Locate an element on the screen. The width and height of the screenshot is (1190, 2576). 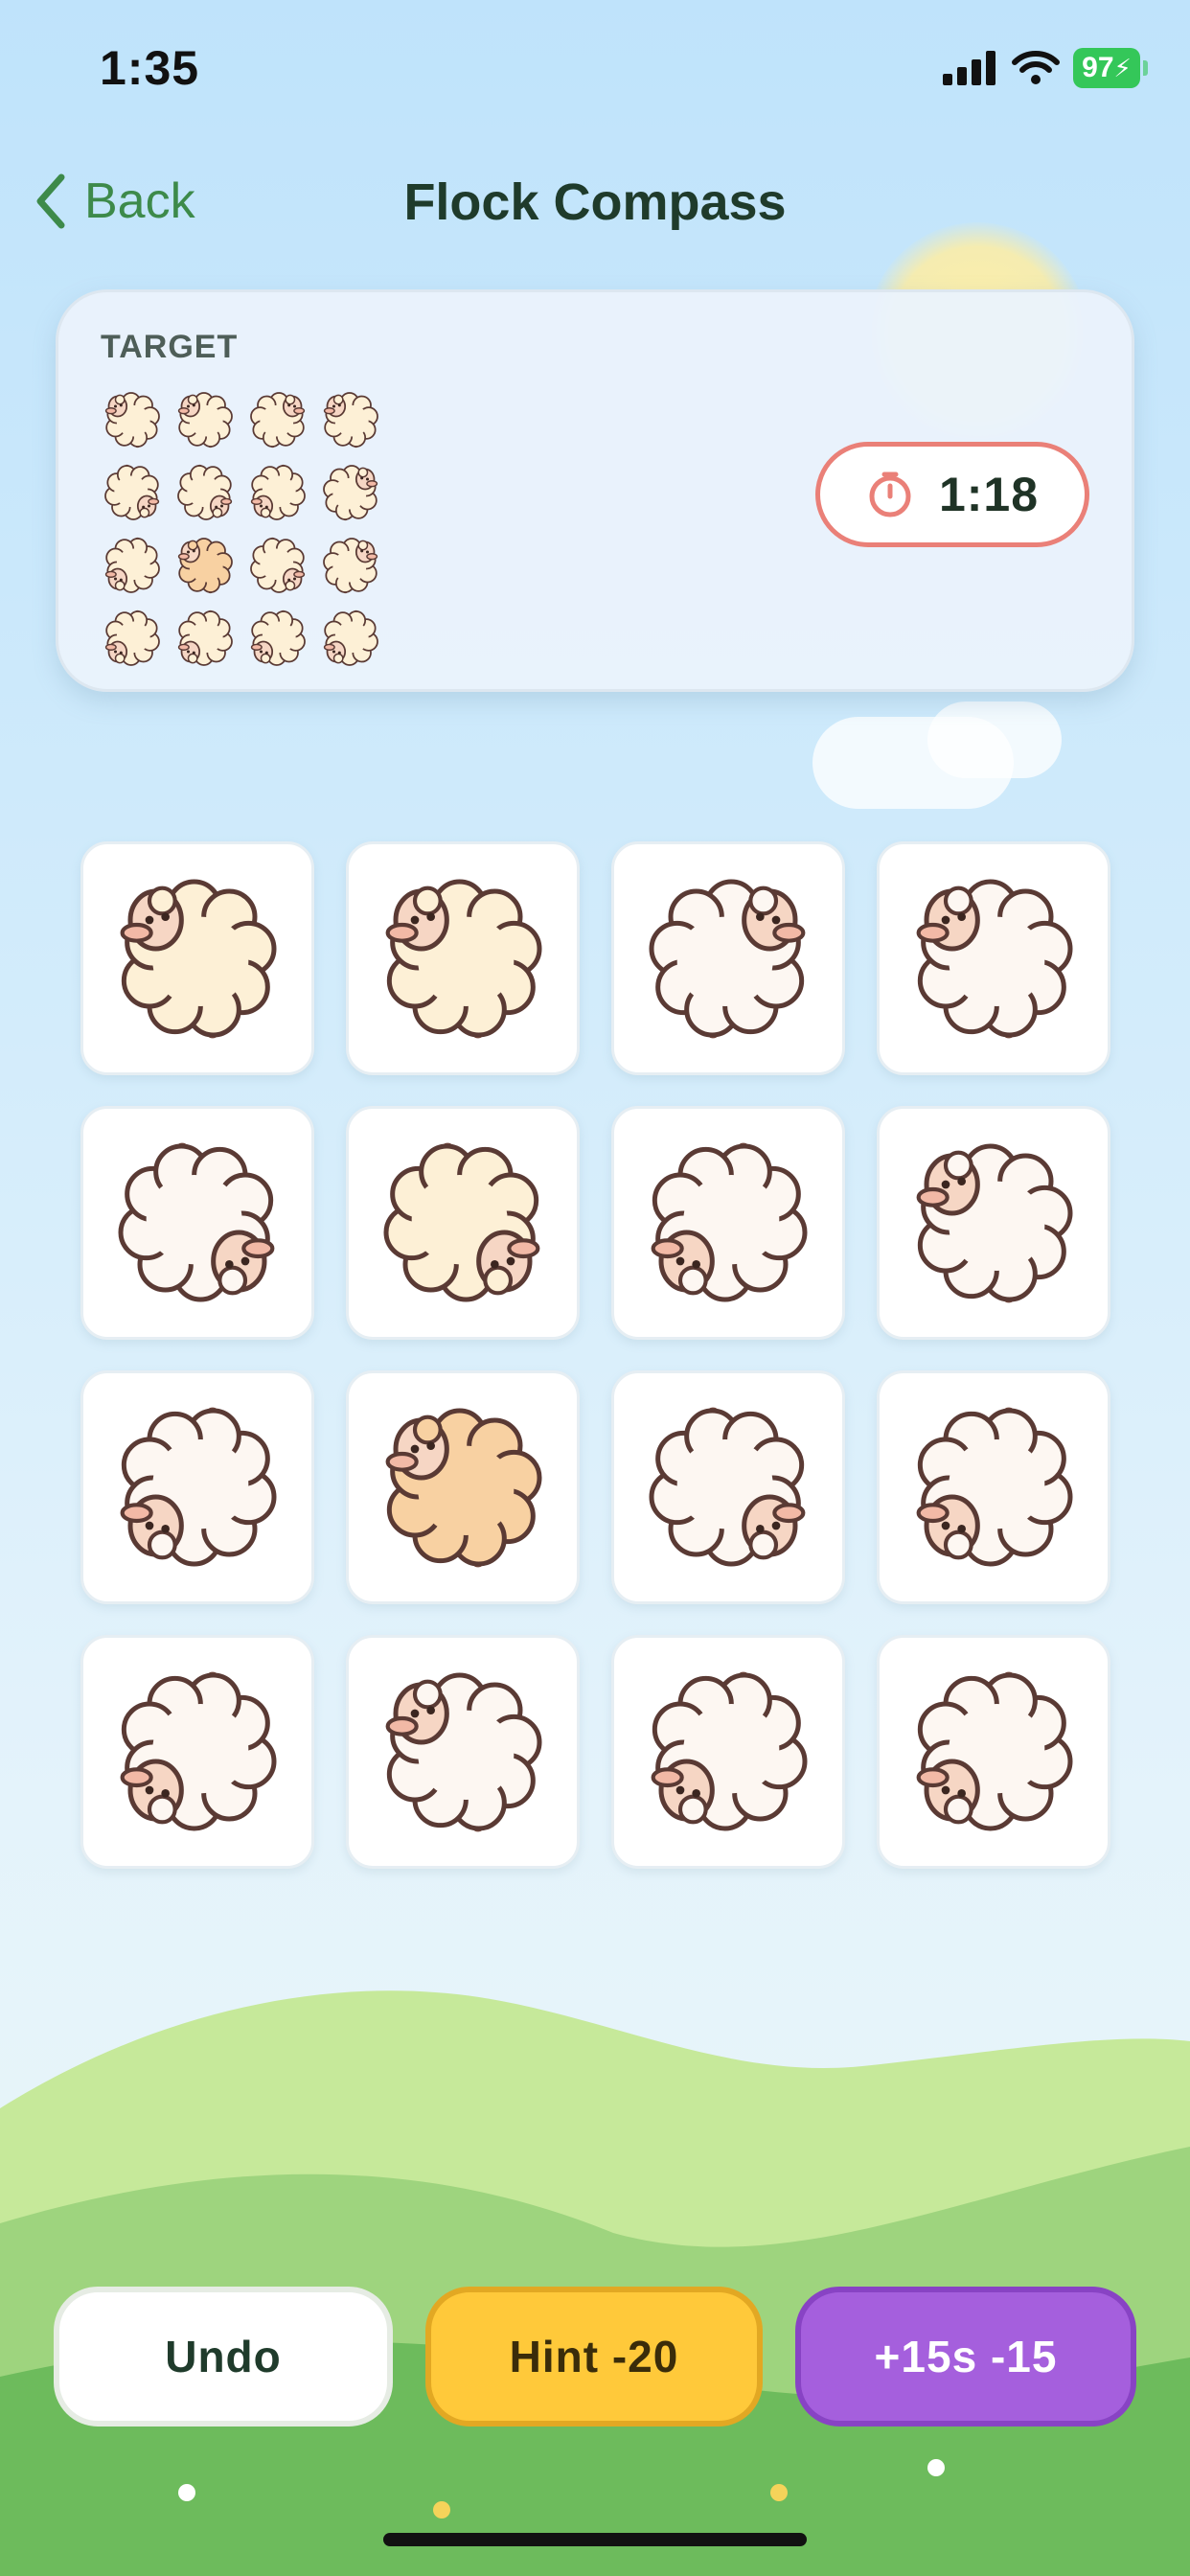
battery-level: 97 is located at coordinates (1098, 67).